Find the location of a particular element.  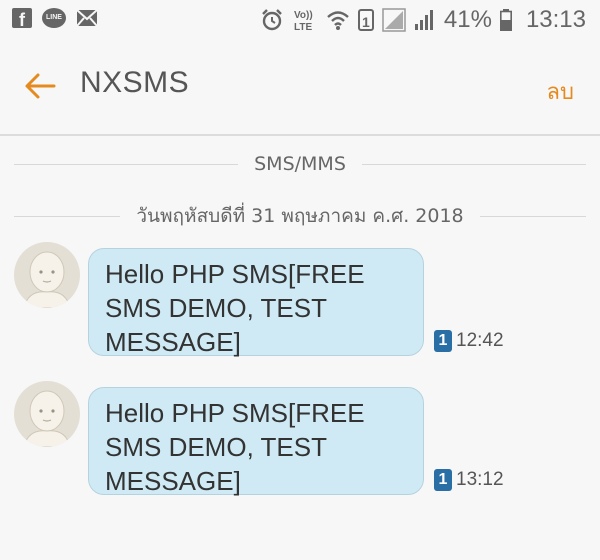

svg-text: LTE is located at coordinates (303, 27).